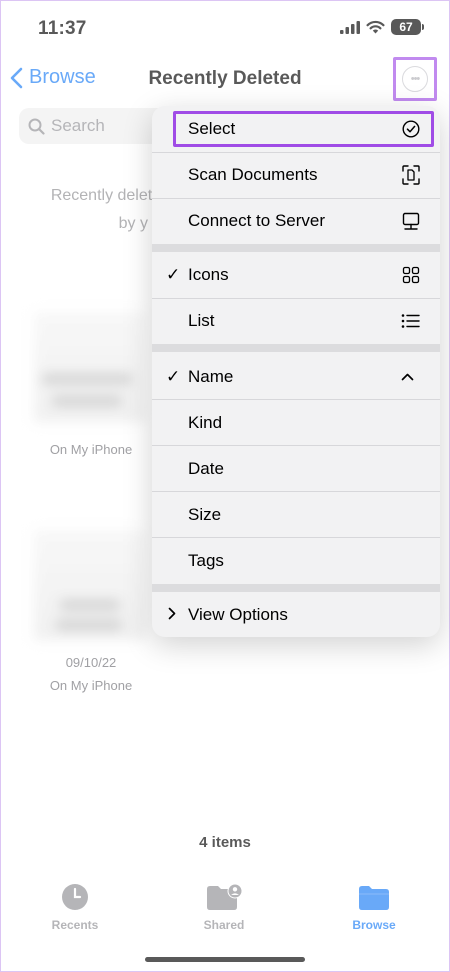 The width and height of the screenshot is (450, 972). I want to click on menu-item-label: Tags, so click(206, 560).